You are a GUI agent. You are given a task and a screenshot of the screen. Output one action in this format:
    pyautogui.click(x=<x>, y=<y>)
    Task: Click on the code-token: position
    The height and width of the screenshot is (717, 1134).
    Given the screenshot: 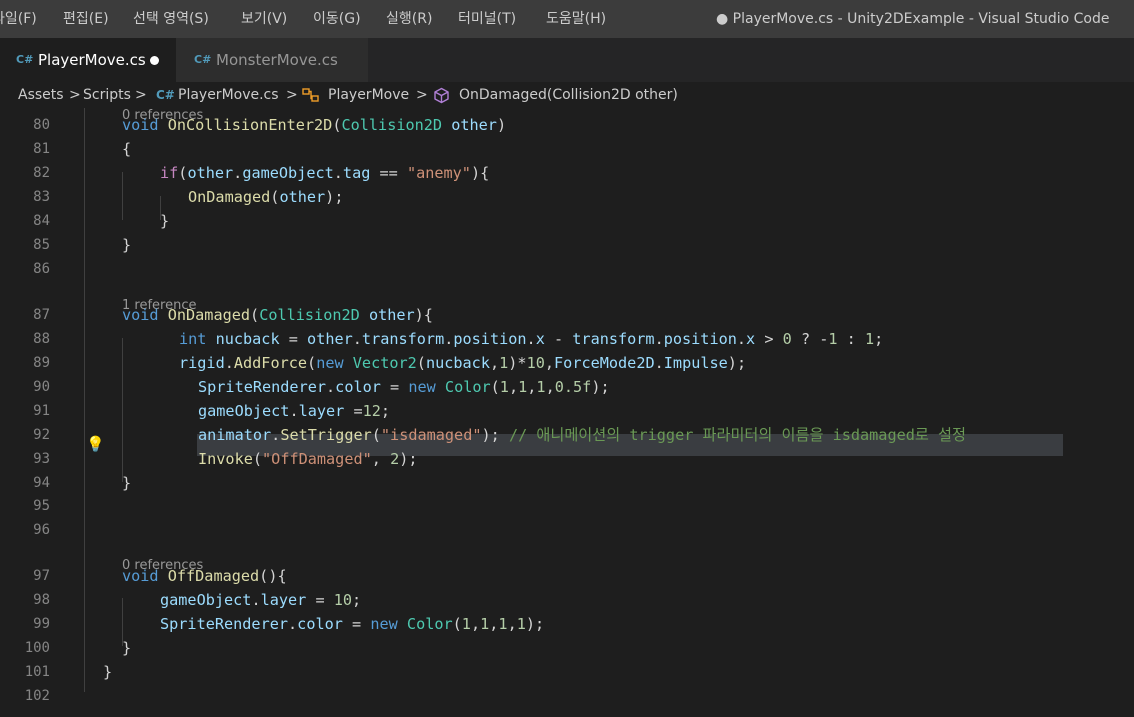 What is the action you would take?
    pyautogui.click(x=700, y=339)
    